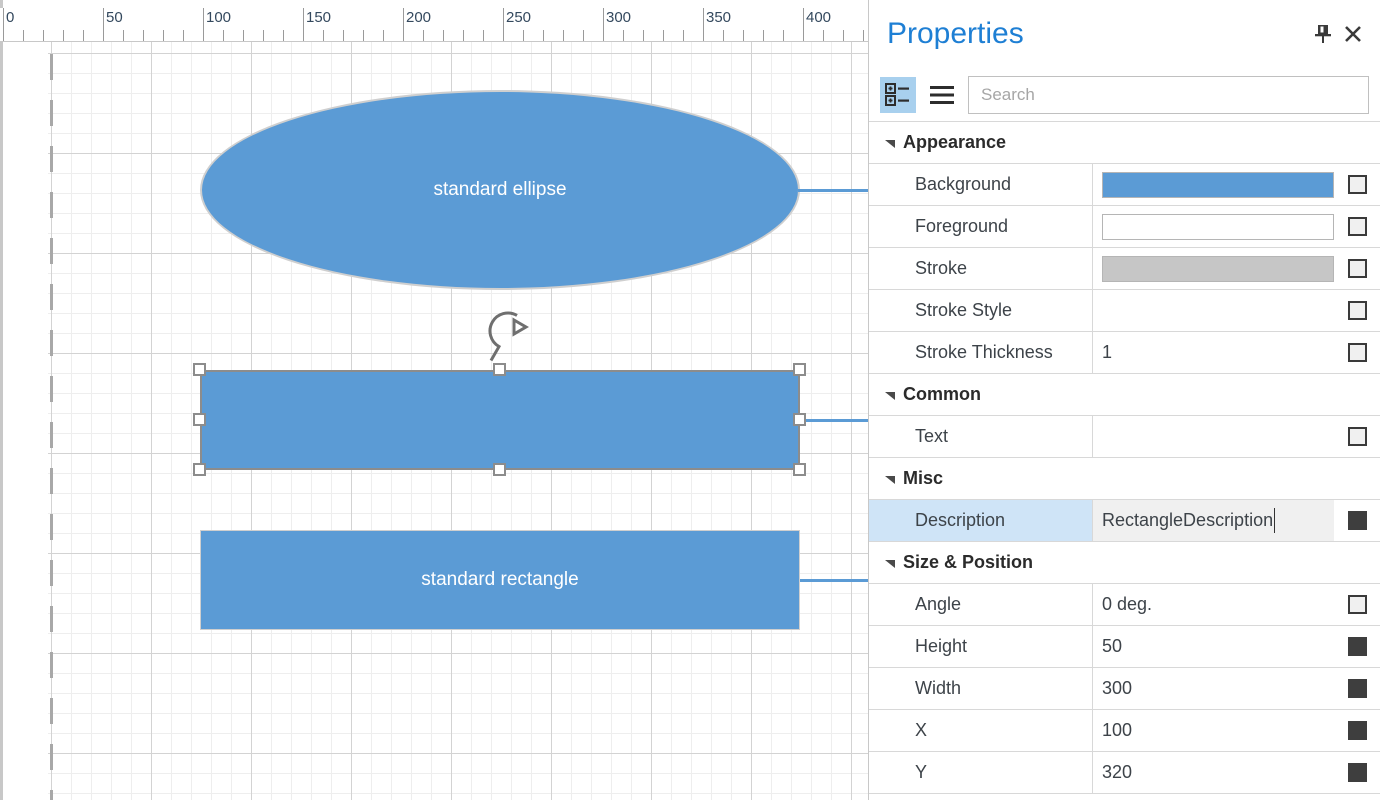 The height and width of the screenshot is (800, 1380). I want to click on property-row: Foreground, so click(1124, 227).